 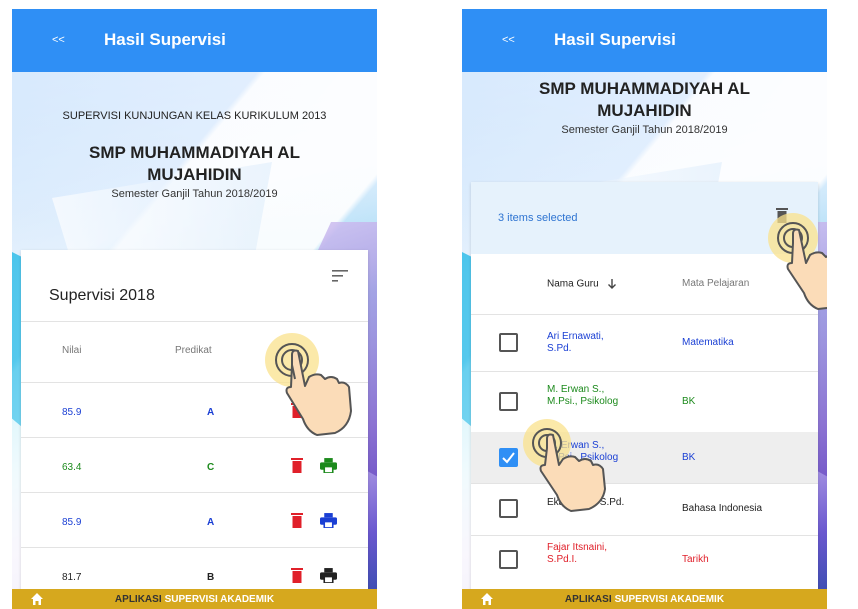 What do you see at coordinates (194, 519) in the screenshot?
I see `table-row: 85.9 A` at bounding box center [194, 519].